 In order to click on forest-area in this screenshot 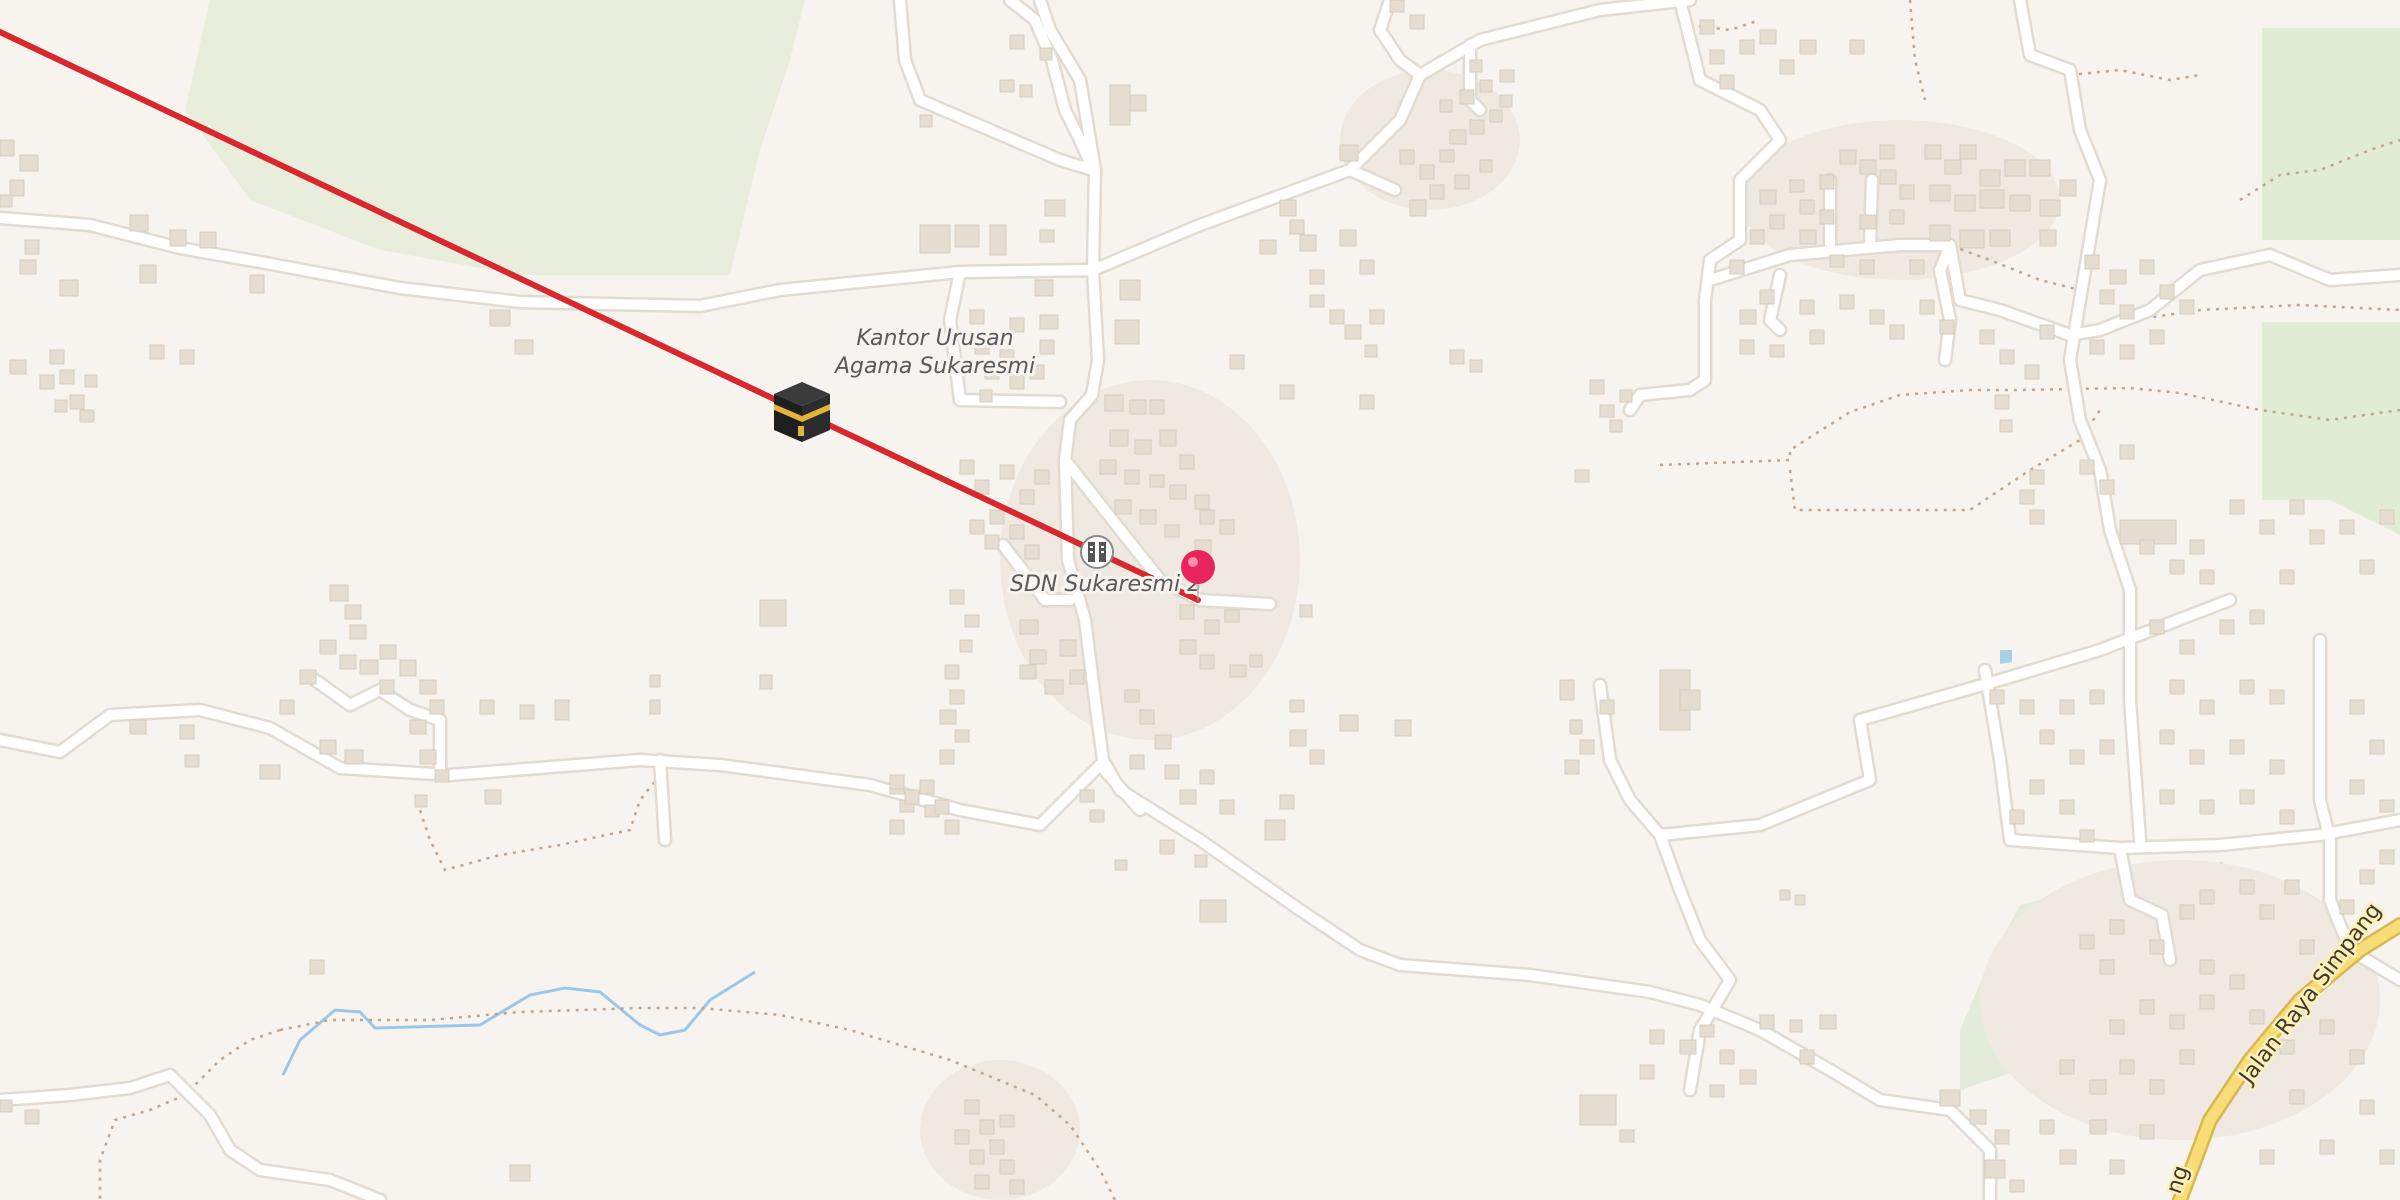, I will do `click(2331, 134)`.